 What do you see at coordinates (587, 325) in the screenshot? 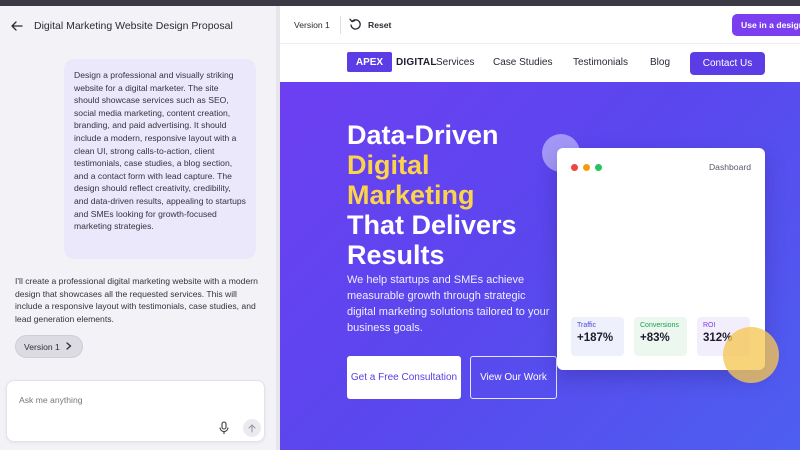
I see `stat-label: Traffic` at bounding box center [587, 325].